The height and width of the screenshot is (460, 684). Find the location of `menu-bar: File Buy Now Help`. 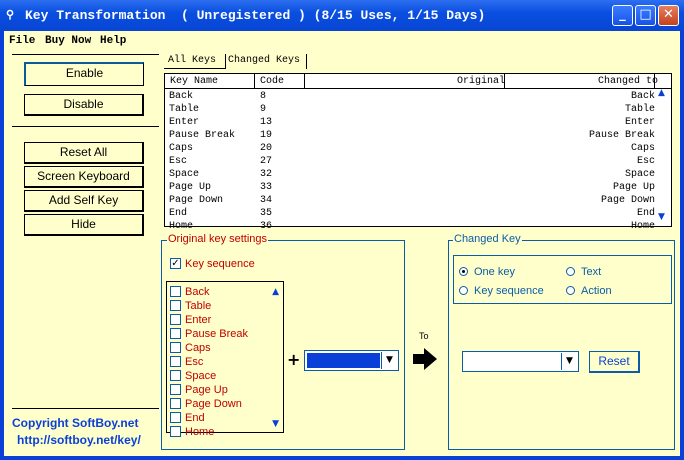

menu-bar: File Buy Now Help is located at coordinates (342, 41).